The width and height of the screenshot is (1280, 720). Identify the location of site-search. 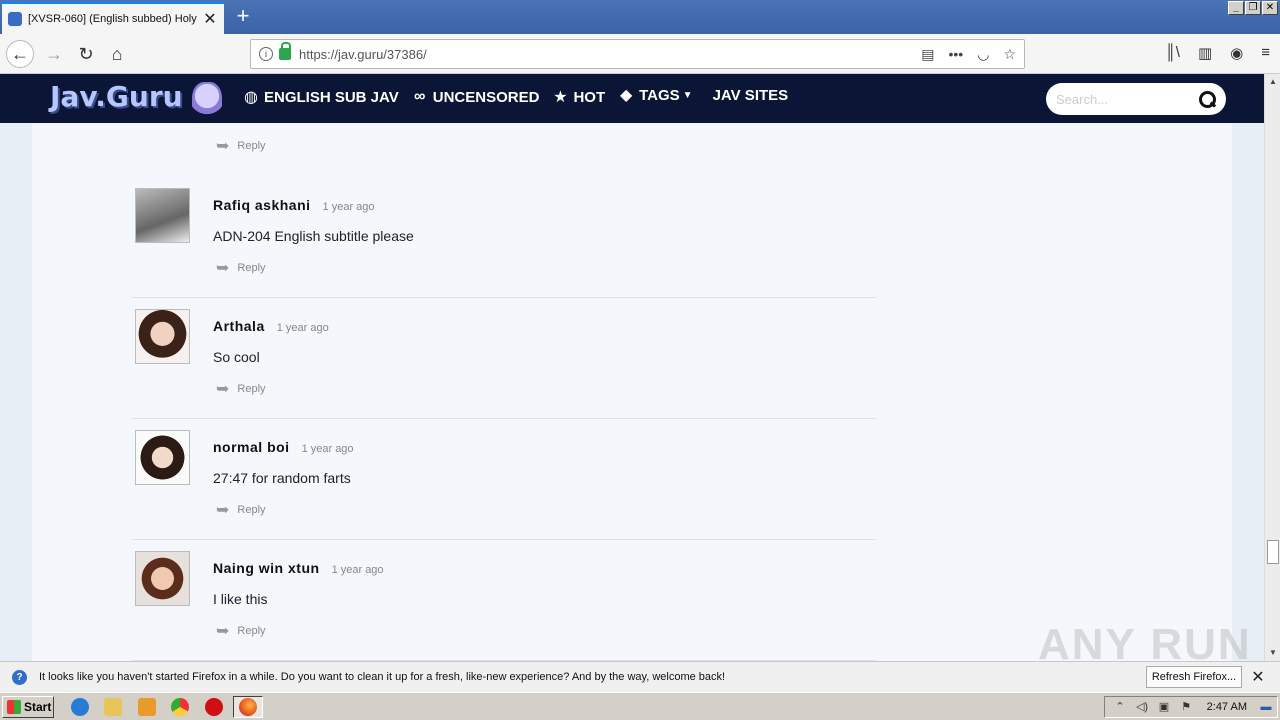
(1136, 99).